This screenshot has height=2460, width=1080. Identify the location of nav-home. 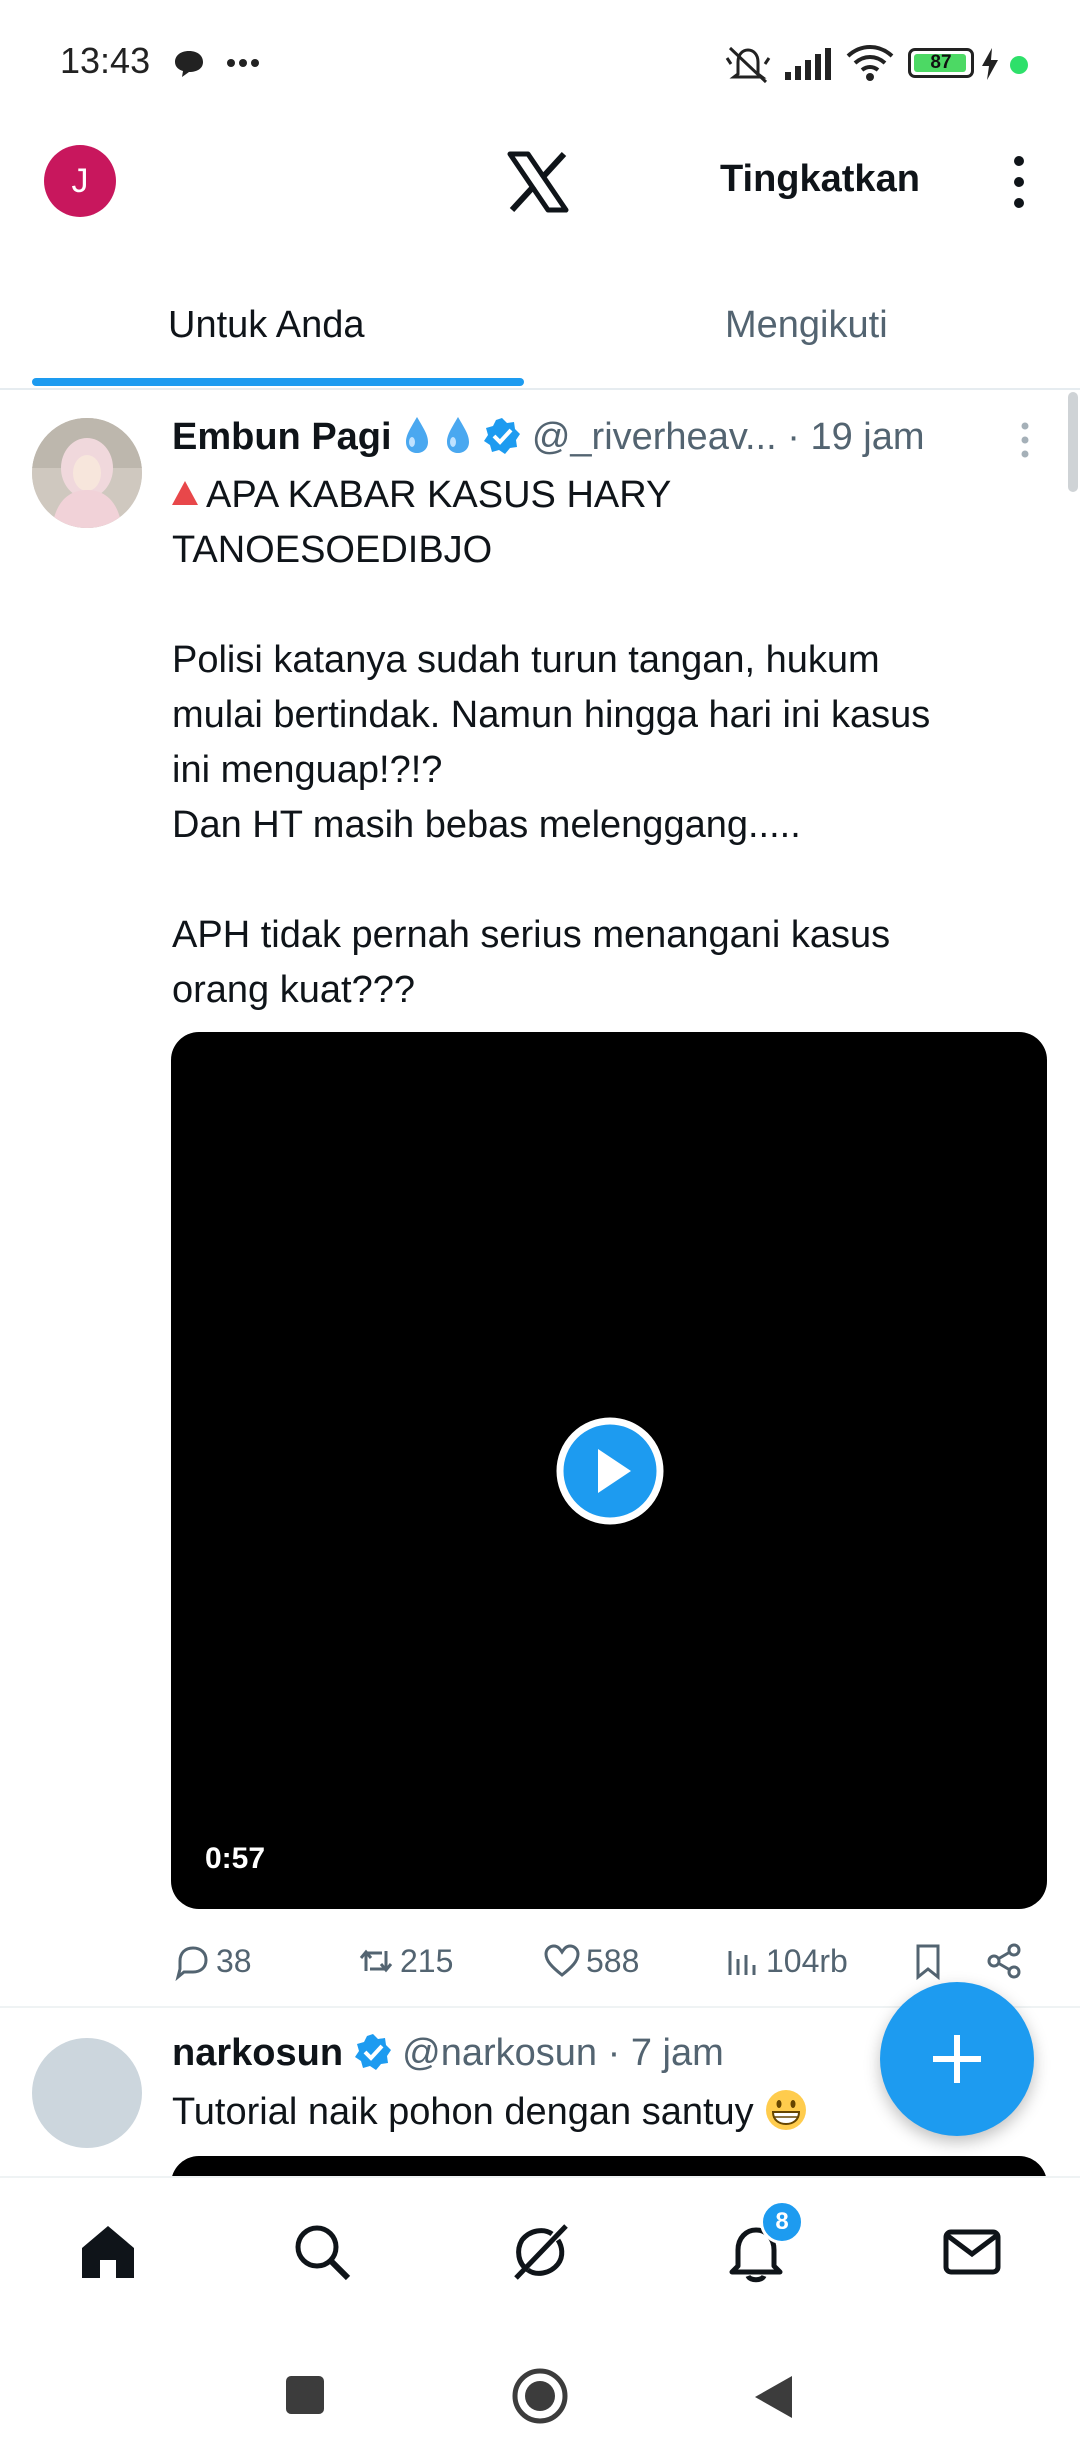
(108, 2252).